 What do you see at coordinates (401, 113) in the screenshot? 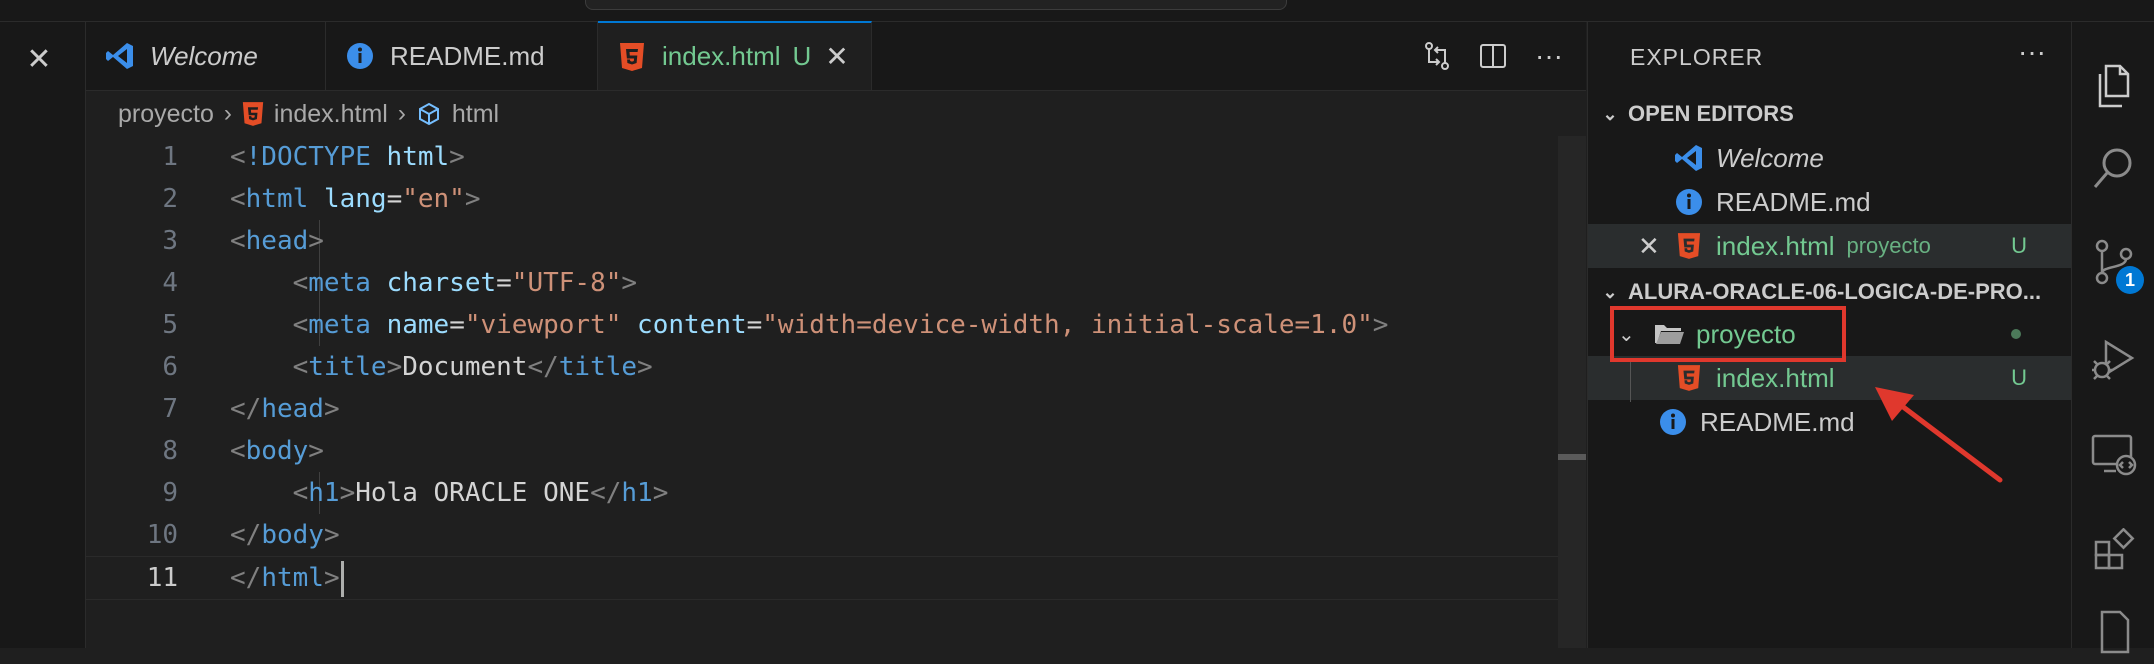
I see `chevron-right-icon: ›` at bounding box center [401, 113].